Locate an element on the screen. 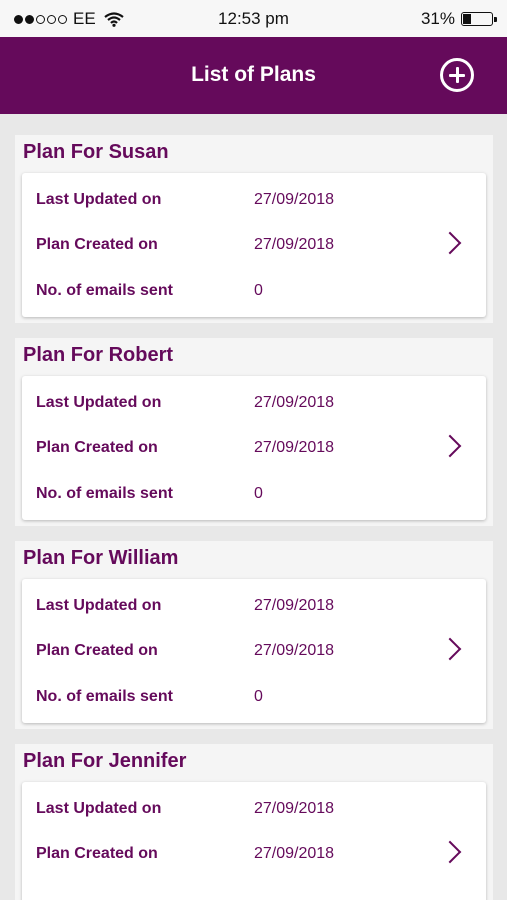 This screenshot has width=507, height=900. status-right: 31% is located at coordinates (458, 19).